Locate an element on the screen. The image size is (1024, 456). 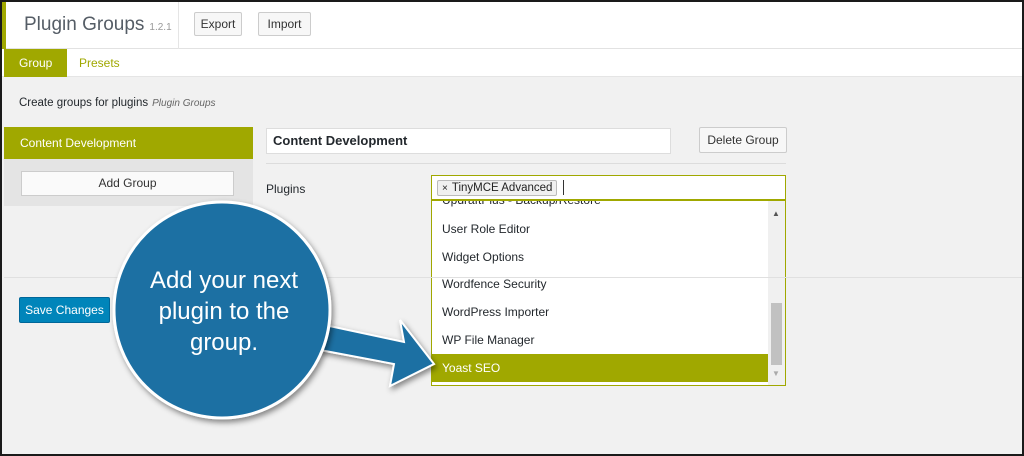
remove-tag-icon: × is located at coordinates (445, 188).